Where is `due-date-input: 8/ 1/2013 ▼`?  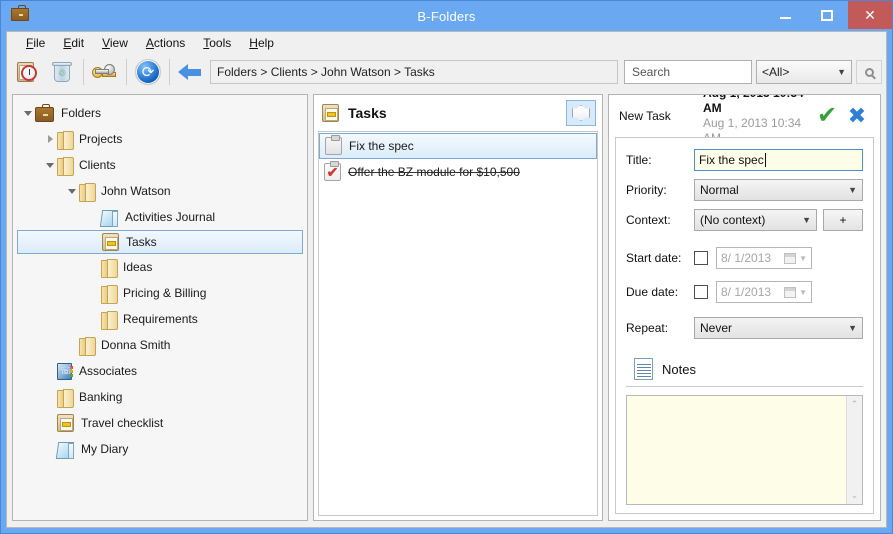
due-date-input: 8/ 1/2013 ▼ is located at coordinates (764, 292).